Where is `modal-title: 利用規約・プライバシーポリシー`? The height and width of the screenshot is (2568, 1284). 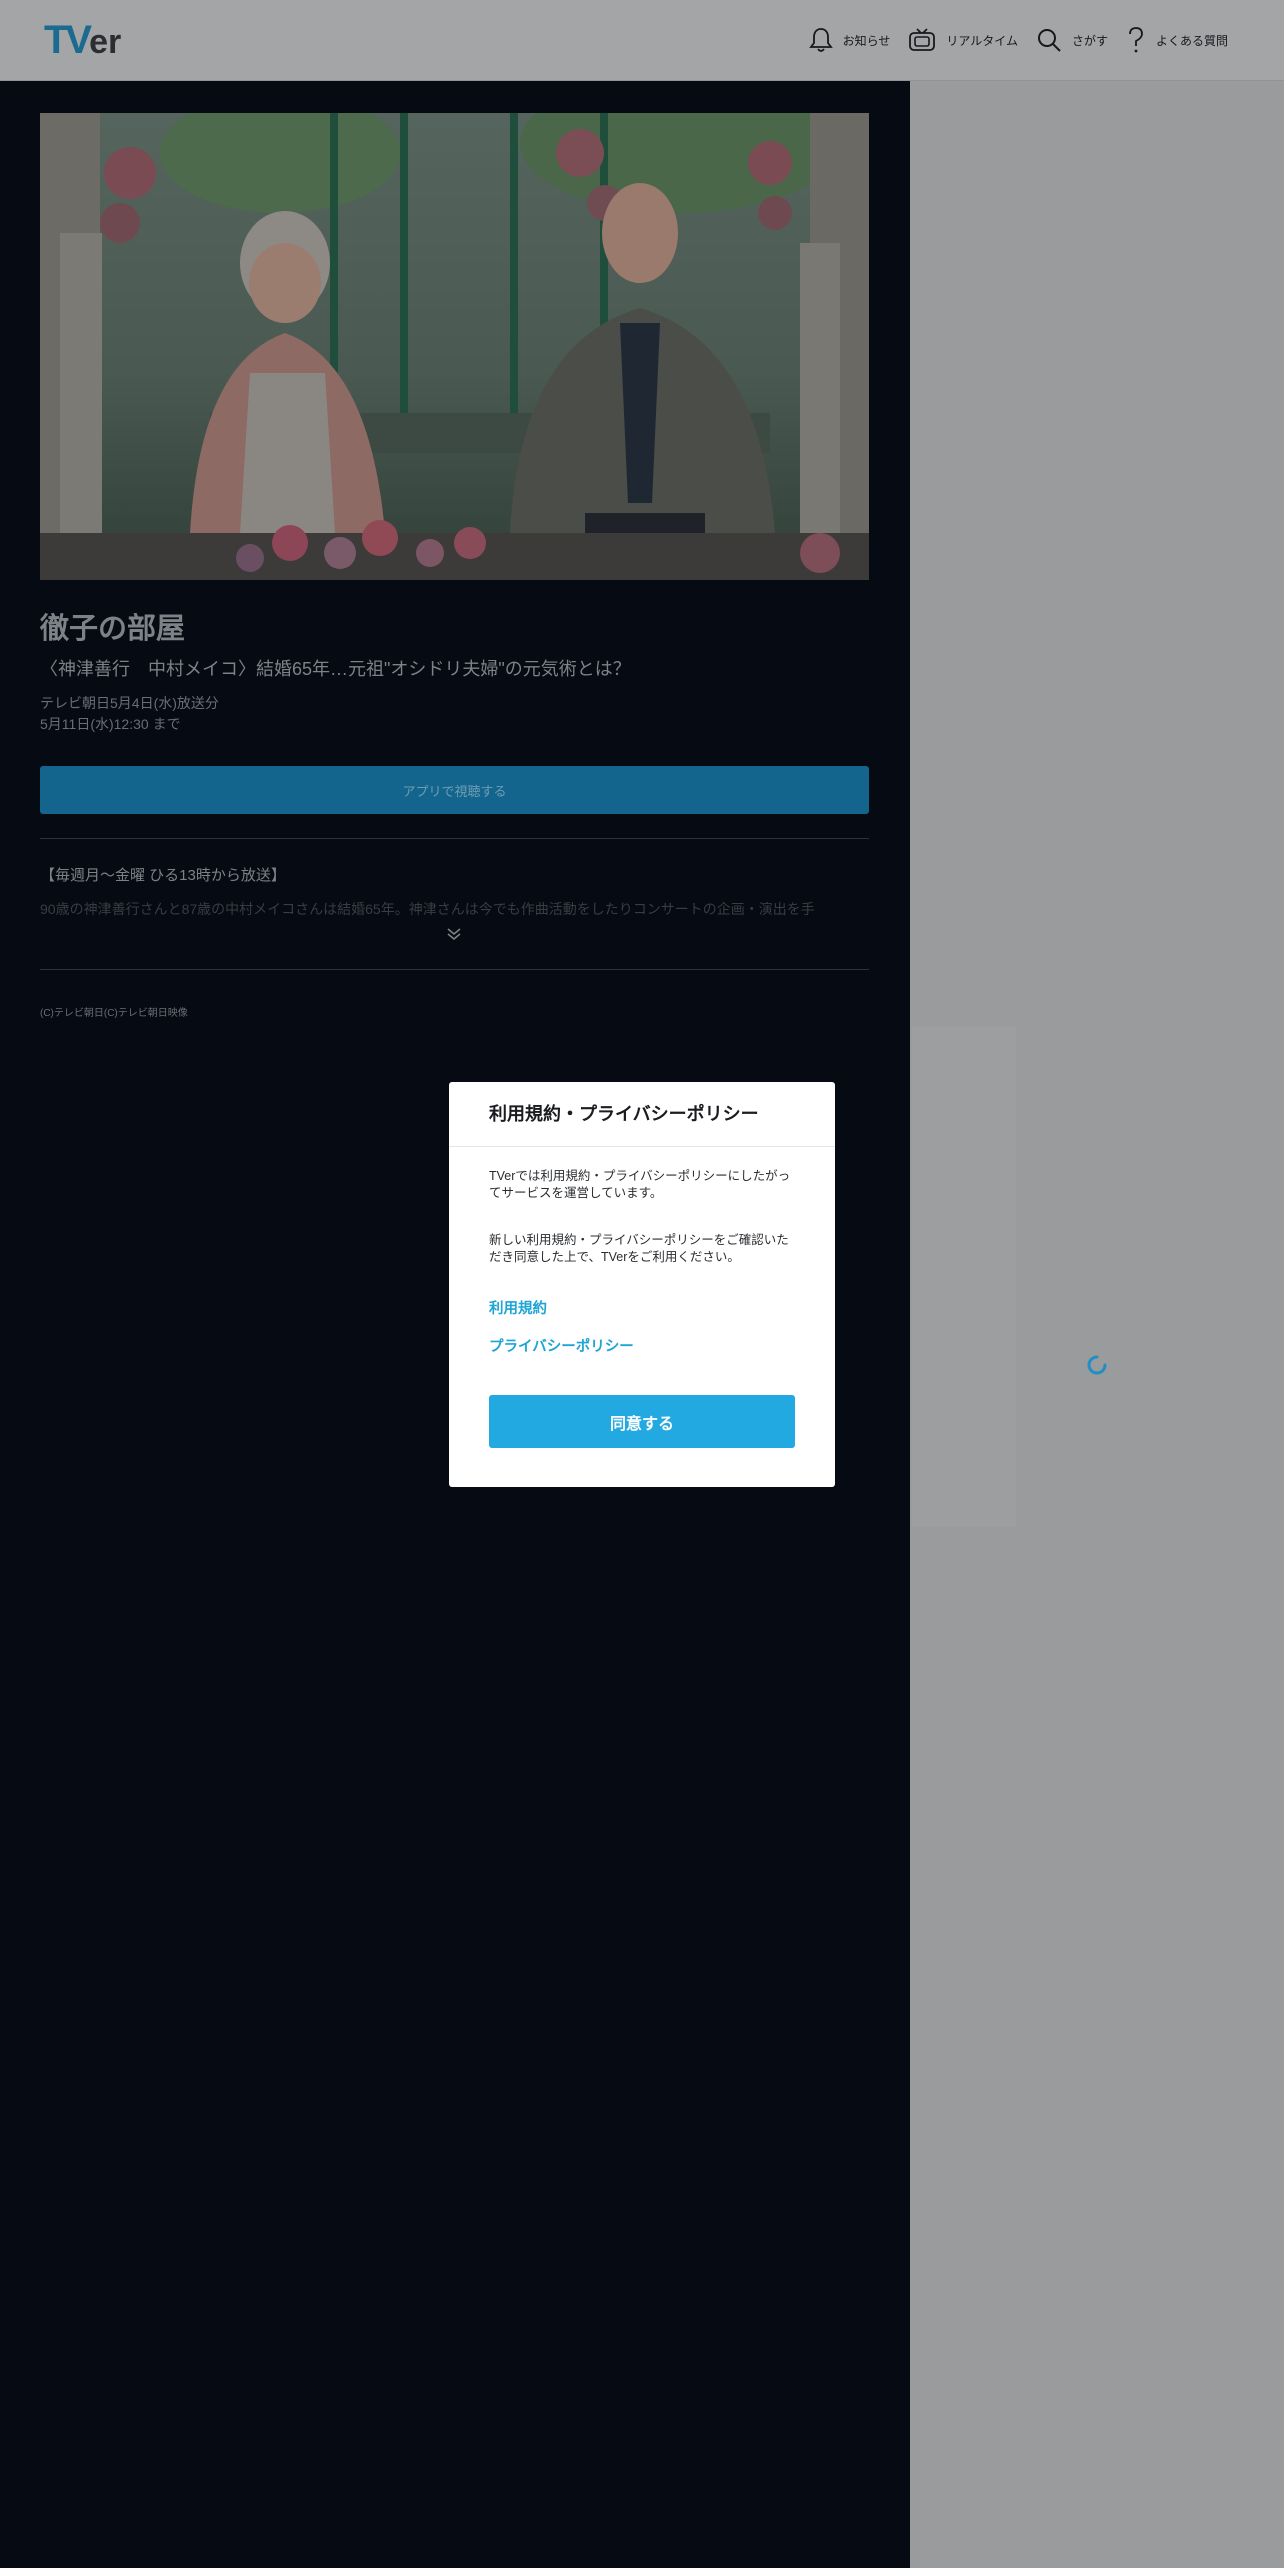
modal-title: 利用規約・プライバシーポリシー is located at coordinates (624, 1114).